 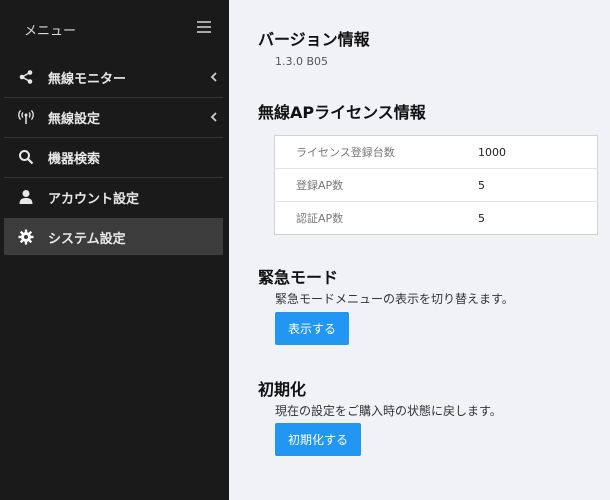 I want to click on license-heading: 無線APライセンス情報, so click(x=342, y=112).